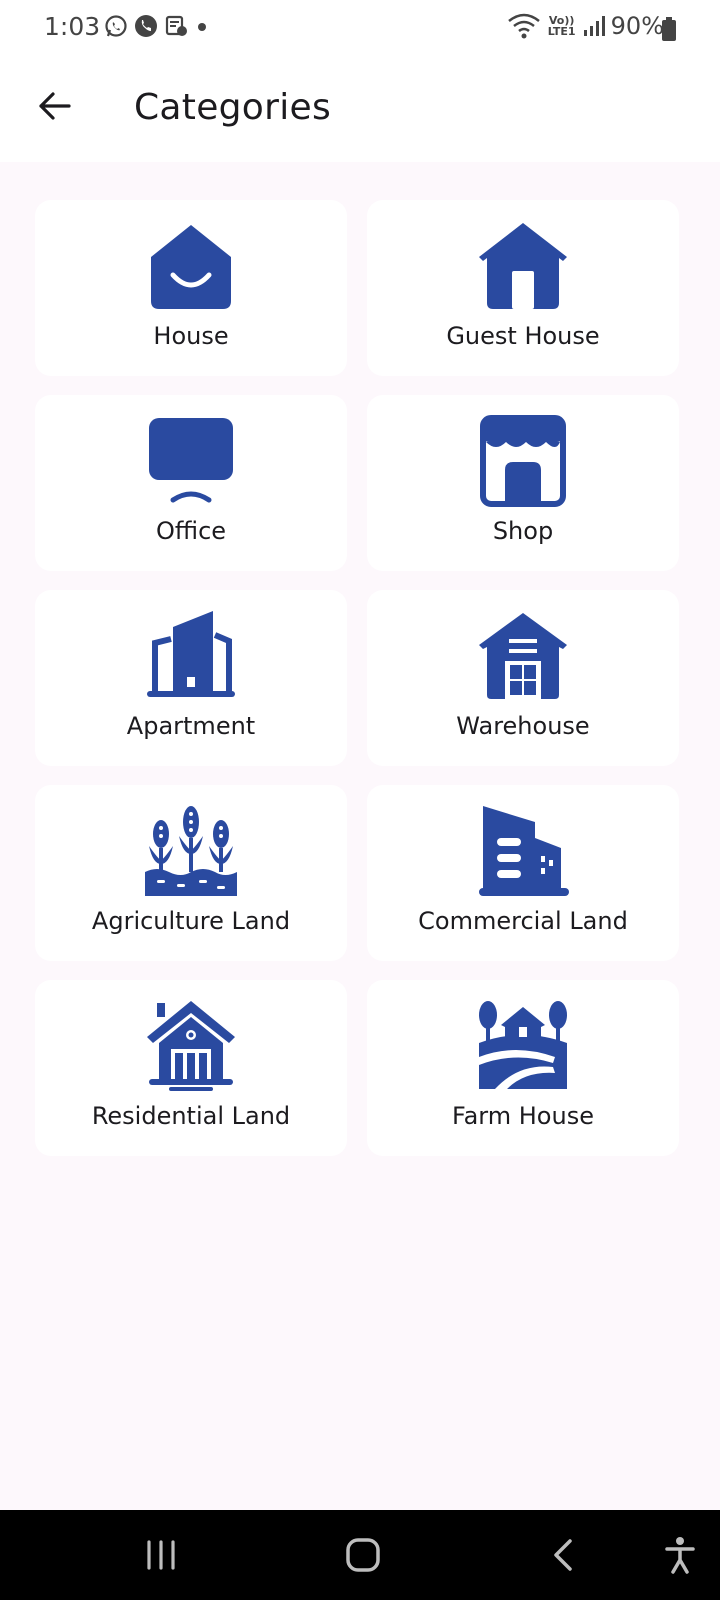  I want to click on phone-call-icon, so click(146, 26).